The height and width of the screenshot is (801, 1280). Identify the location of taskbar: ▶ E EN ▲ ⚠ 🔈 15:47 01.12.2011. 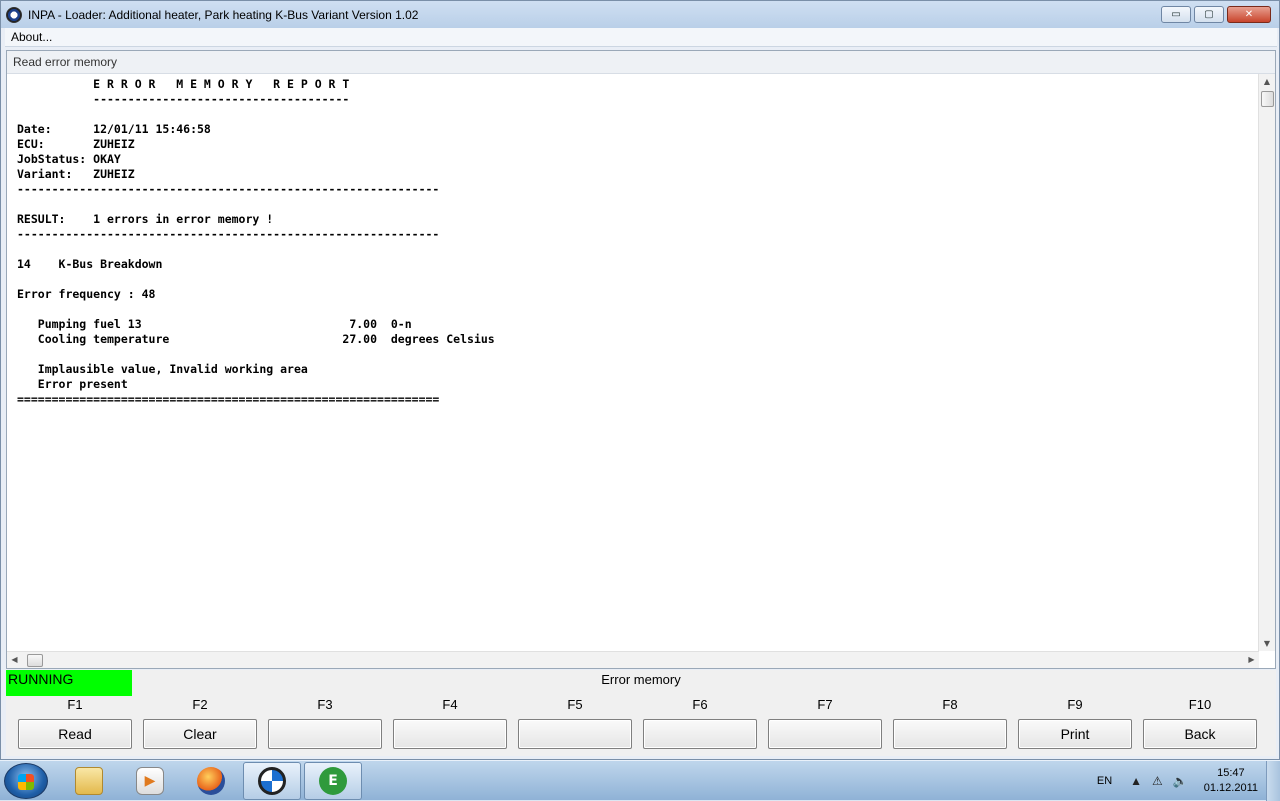
(640, 780).